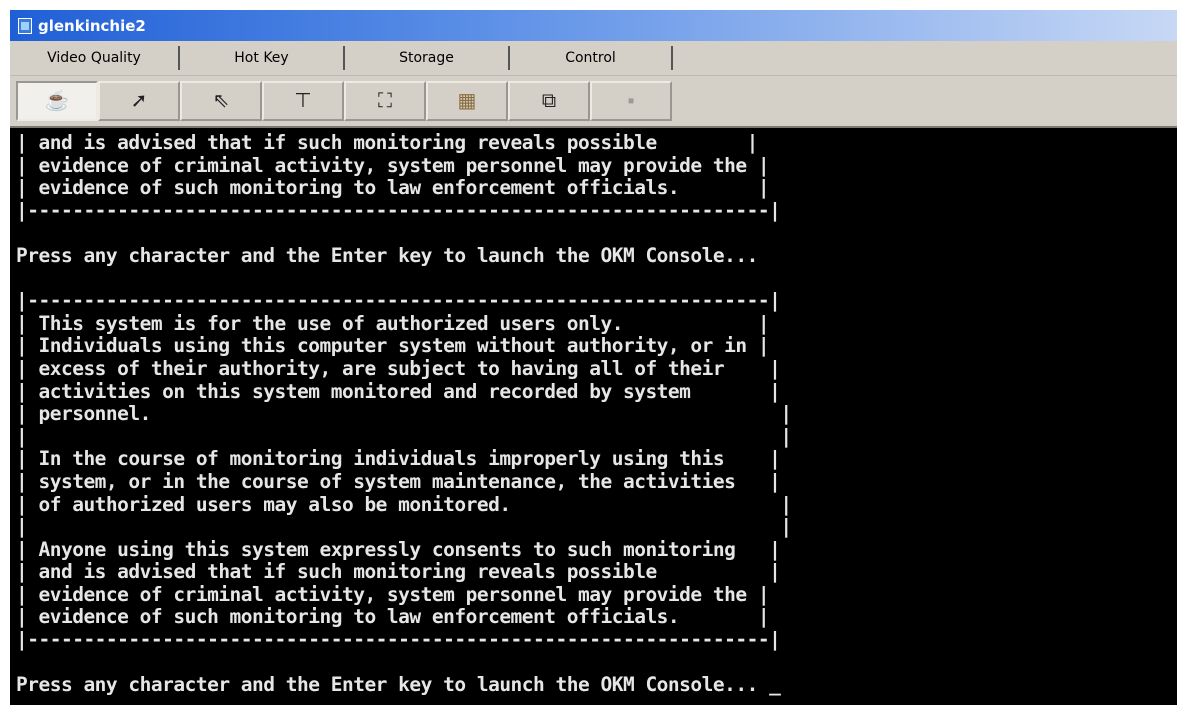 This screenshot has height=705, width=1177. I want to click on window-title: glenkinchie2, so click(92, 25).